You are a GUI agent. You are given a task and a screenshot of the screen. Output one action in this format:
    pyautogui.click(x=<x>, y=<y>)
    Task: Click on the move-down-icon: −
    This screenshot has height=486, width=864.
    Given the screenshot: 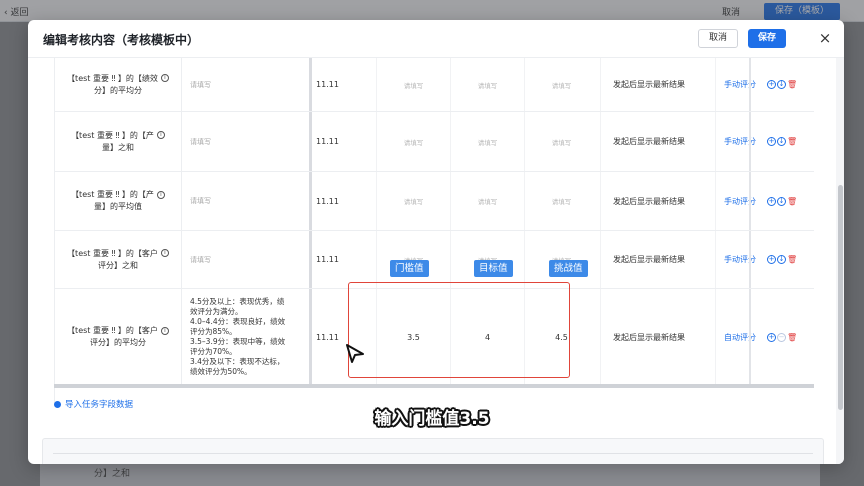 What is the action you would take?
    pyautogui.click(x=781, y=337)
    